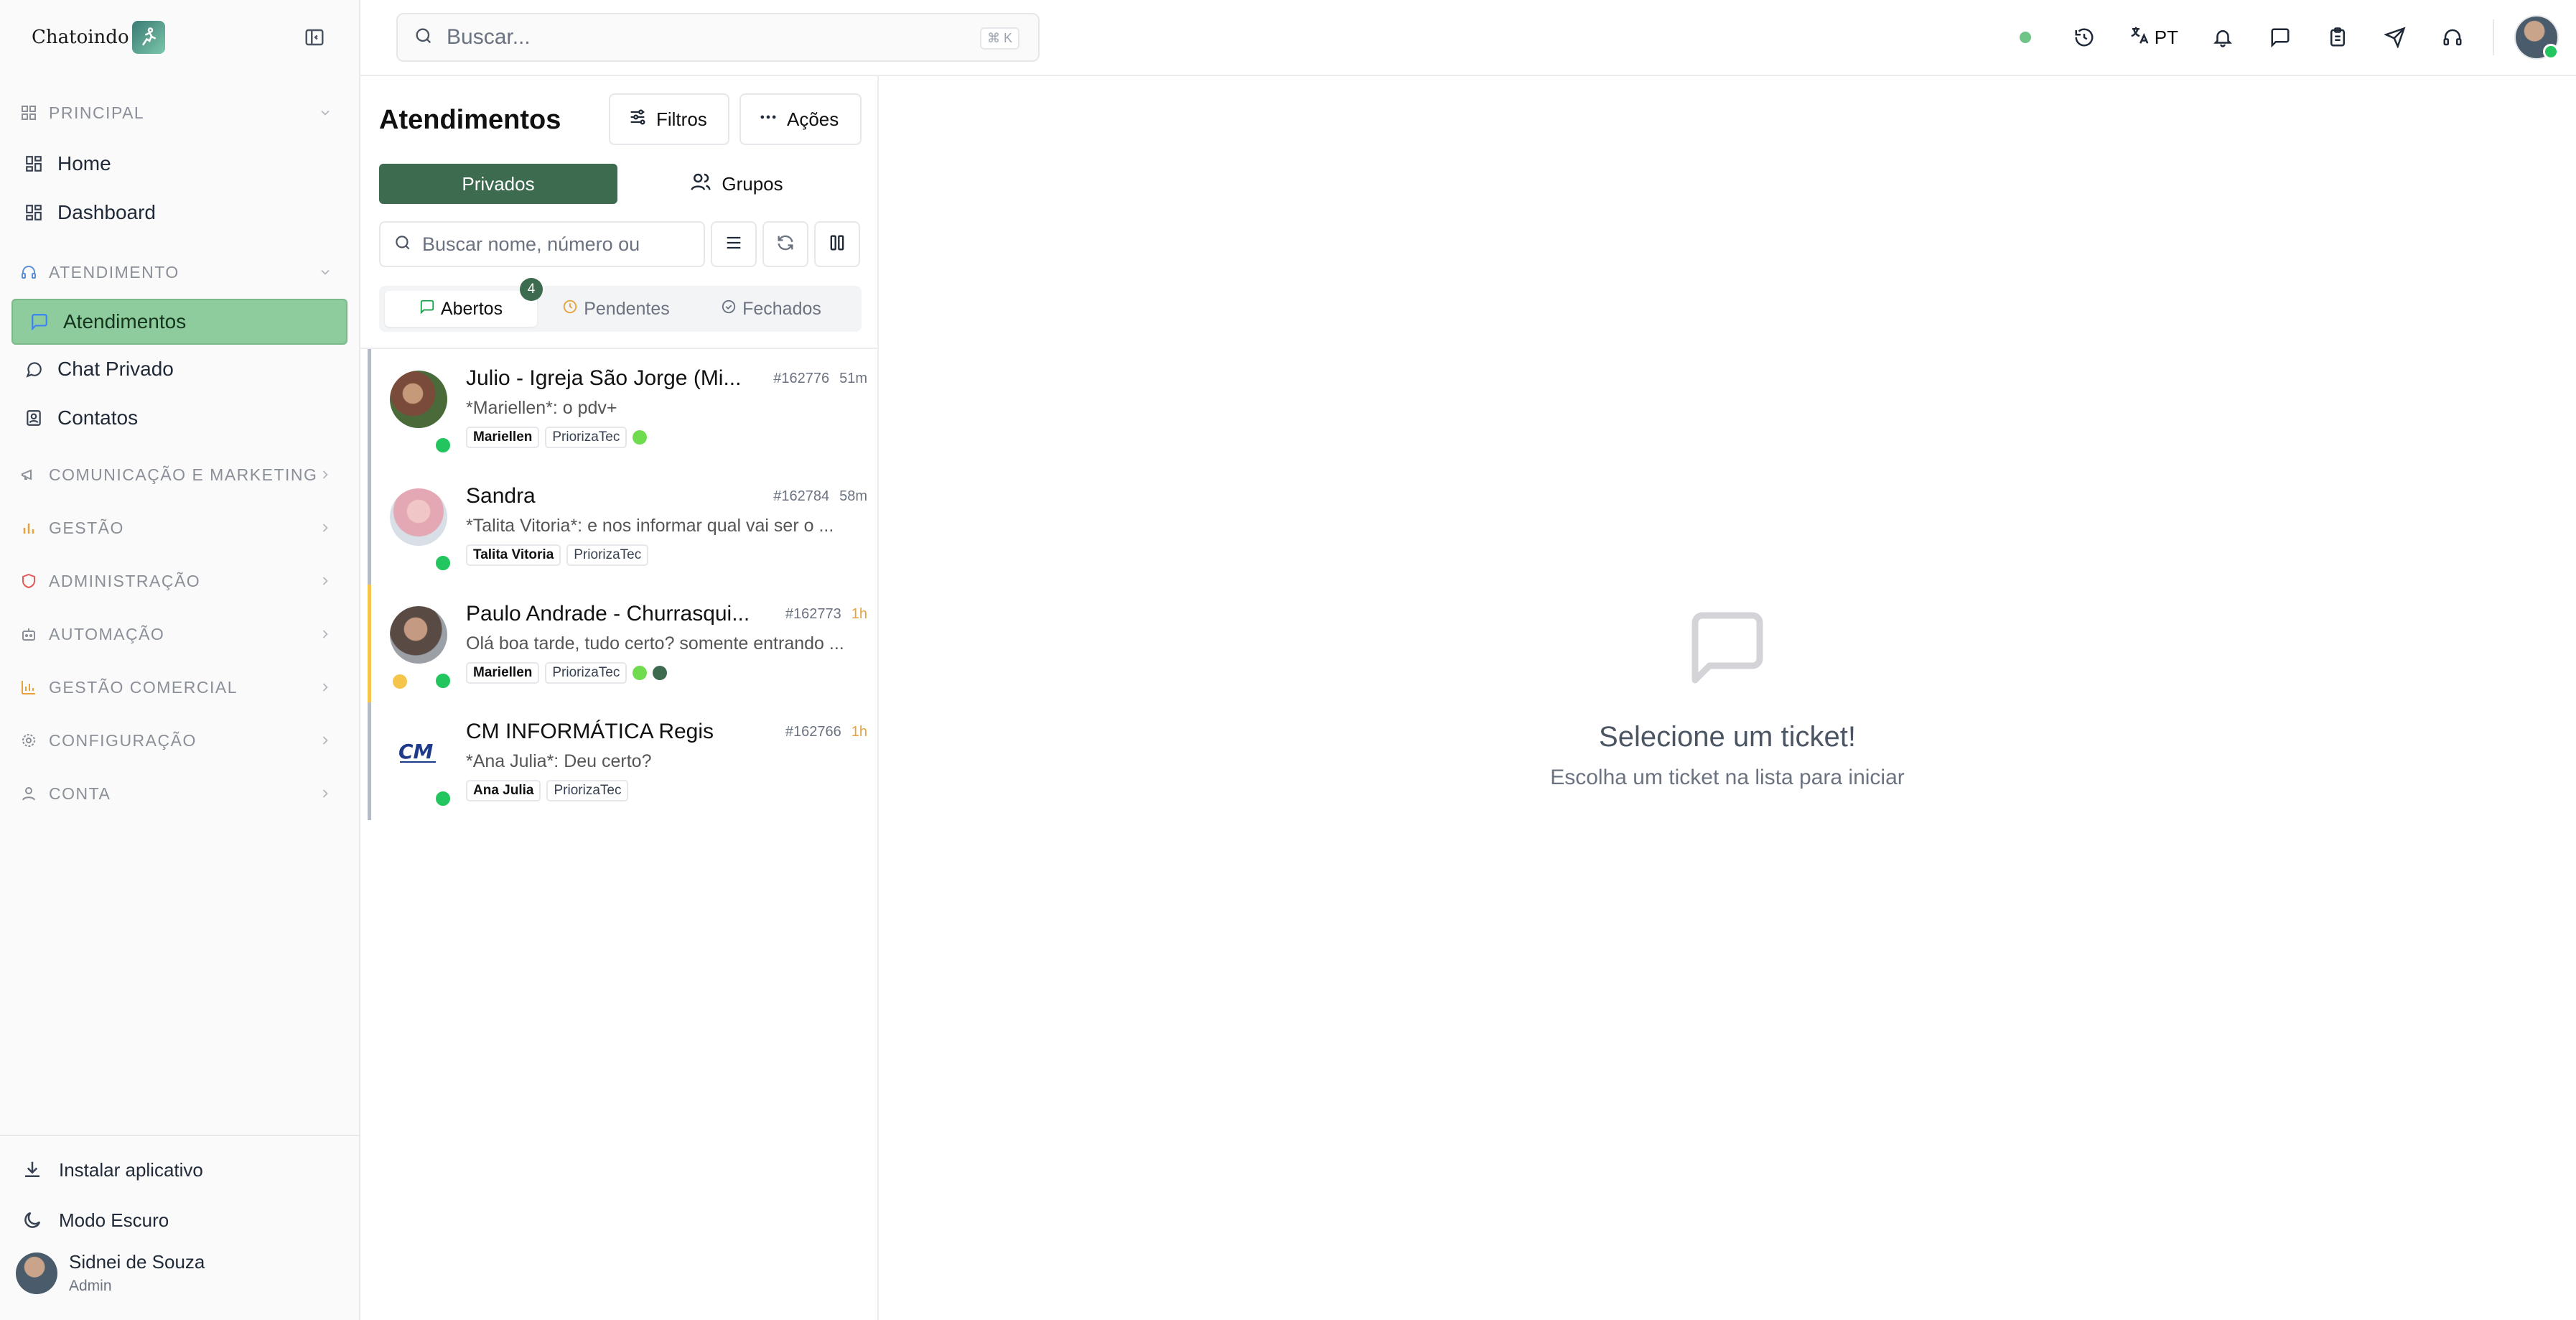 This screenshot has height=1320, width=2576. Describe the element at coordinates (2280, 37) in the screenshot. I see `chat-icon` at that location.